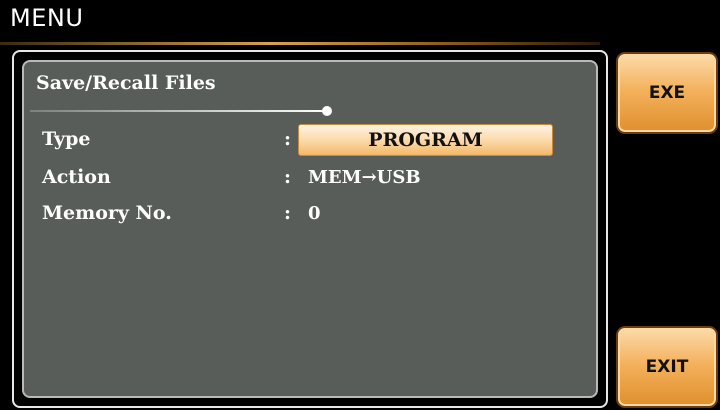  What do you see at coordinates (76, 177) in the screenshot?
I see `action-label: Action` at bounding box center [76, 177].